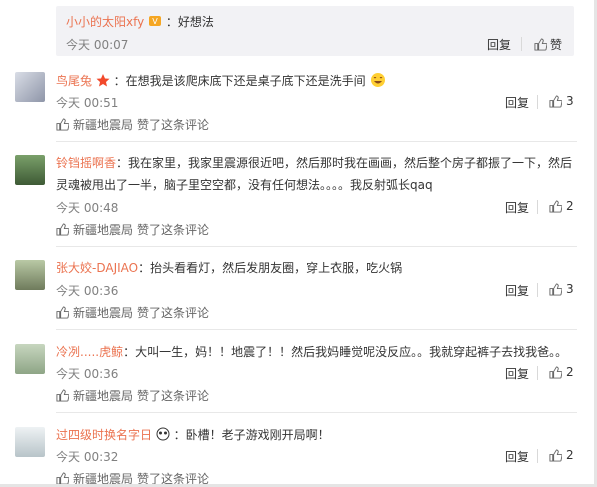  Describe the element at coordinates (86, 163) in the screenshot. I see `comment-username: 铃铛摇啊香` at that location.